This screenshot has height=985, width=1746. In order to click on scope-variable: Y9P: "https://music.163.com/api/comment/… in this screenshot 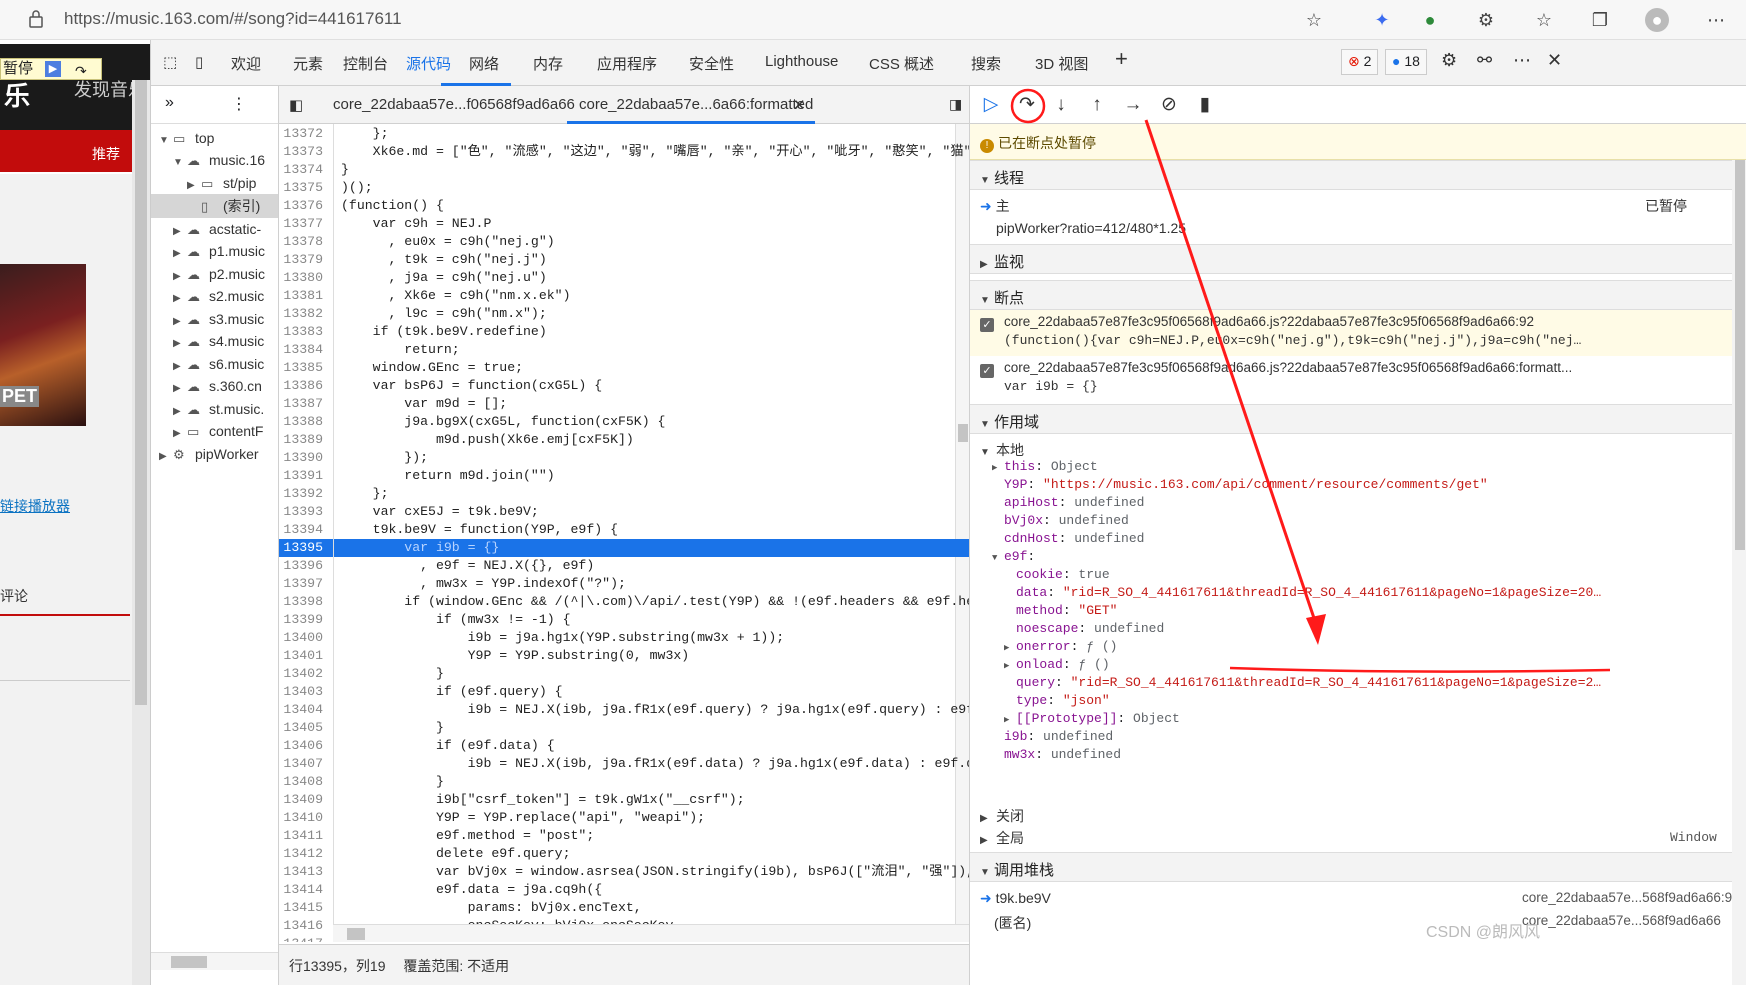, I will do `click(1240, 485)`.